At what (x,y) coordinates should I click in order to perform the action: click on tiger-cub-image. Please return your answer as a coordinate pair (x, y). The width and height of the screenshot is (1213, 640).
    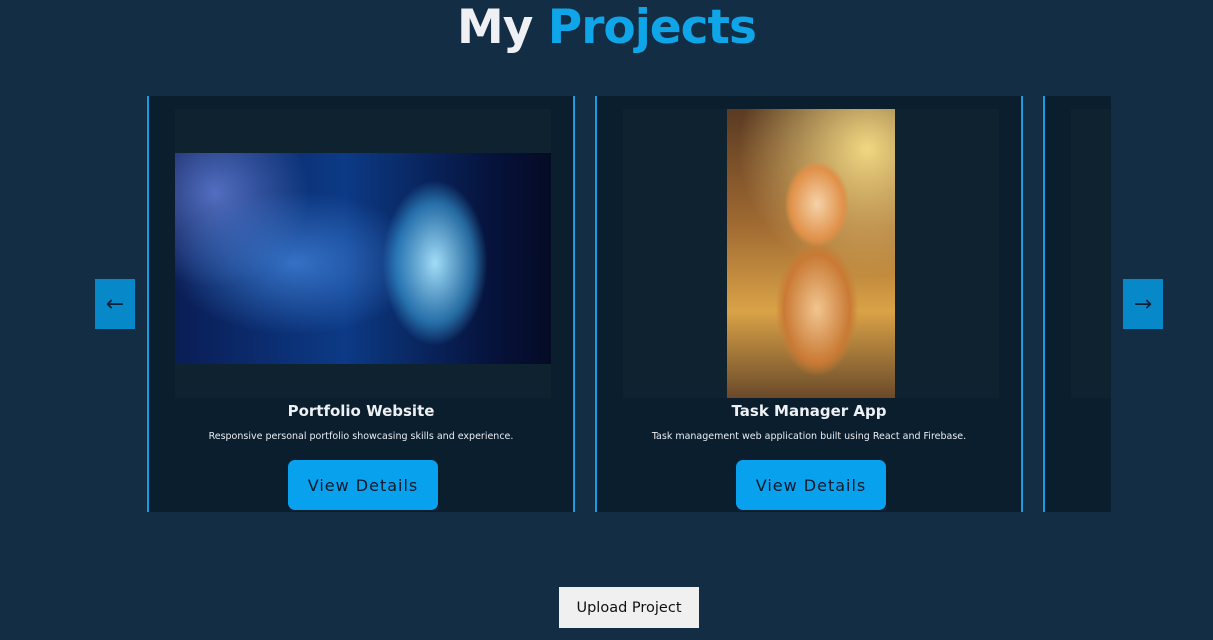
    Looking at the image, I should click on (811, 253).